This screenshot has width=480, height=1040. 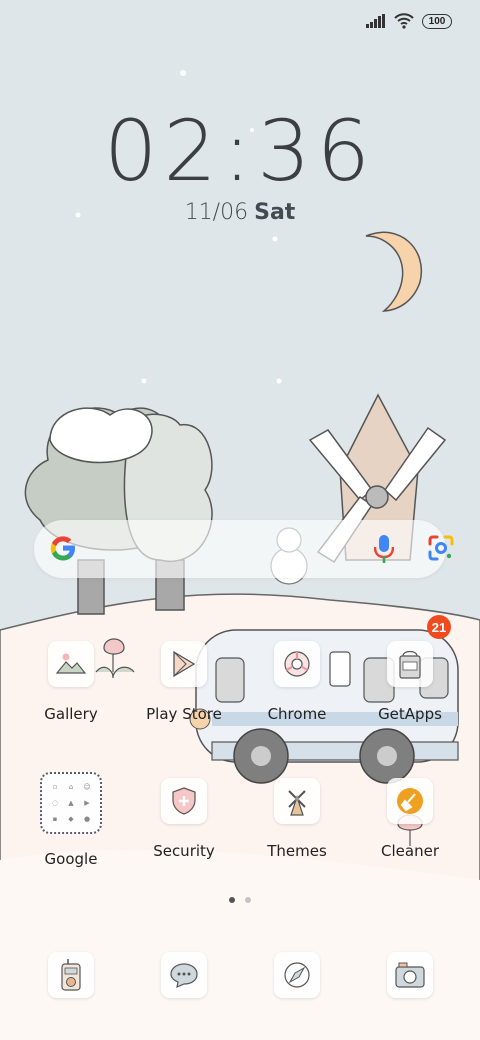 I want to click on clock-date: 11/06 Sat, so click(x=240, y=212).